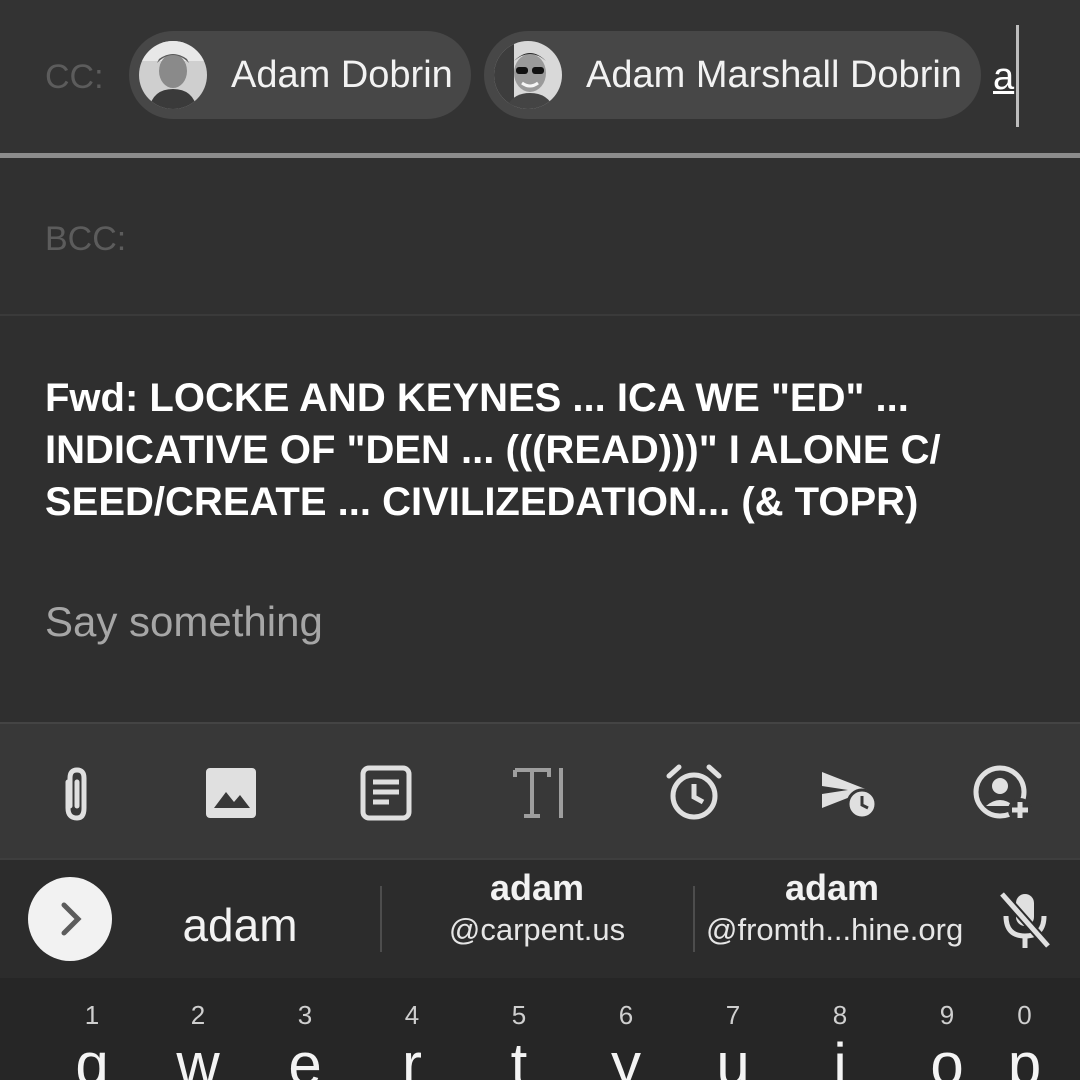 The width and height of the screenshot is (1080, 1080). Describe the element at coordinates (519, 1055) in the screenshot. I see `key-letter: t` at that location.